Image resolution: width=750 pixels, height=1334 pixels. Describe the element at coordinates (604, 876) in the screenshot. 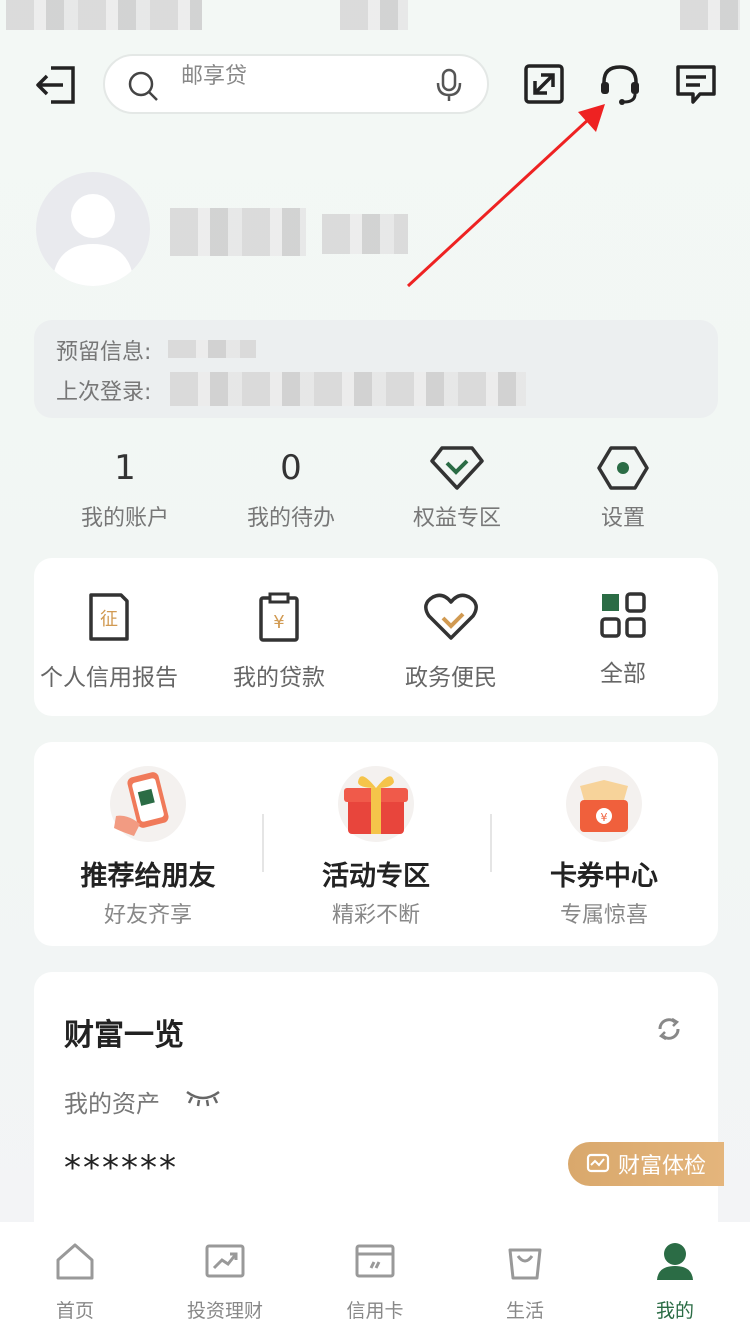

I see `coupon-center-title: 卡券中心` at that location.